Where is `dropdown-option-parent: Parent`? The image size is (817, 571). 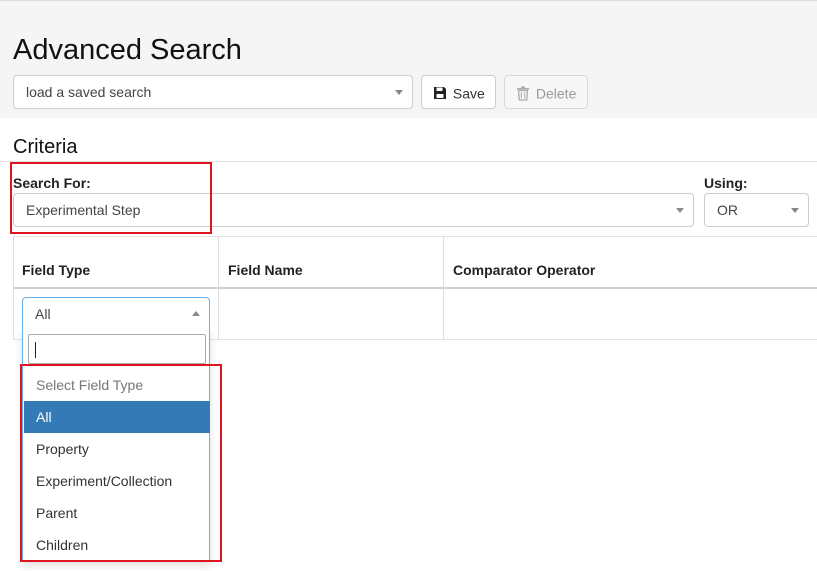
dropdown-option-parent: Parent is located at coordinates (117, 513).